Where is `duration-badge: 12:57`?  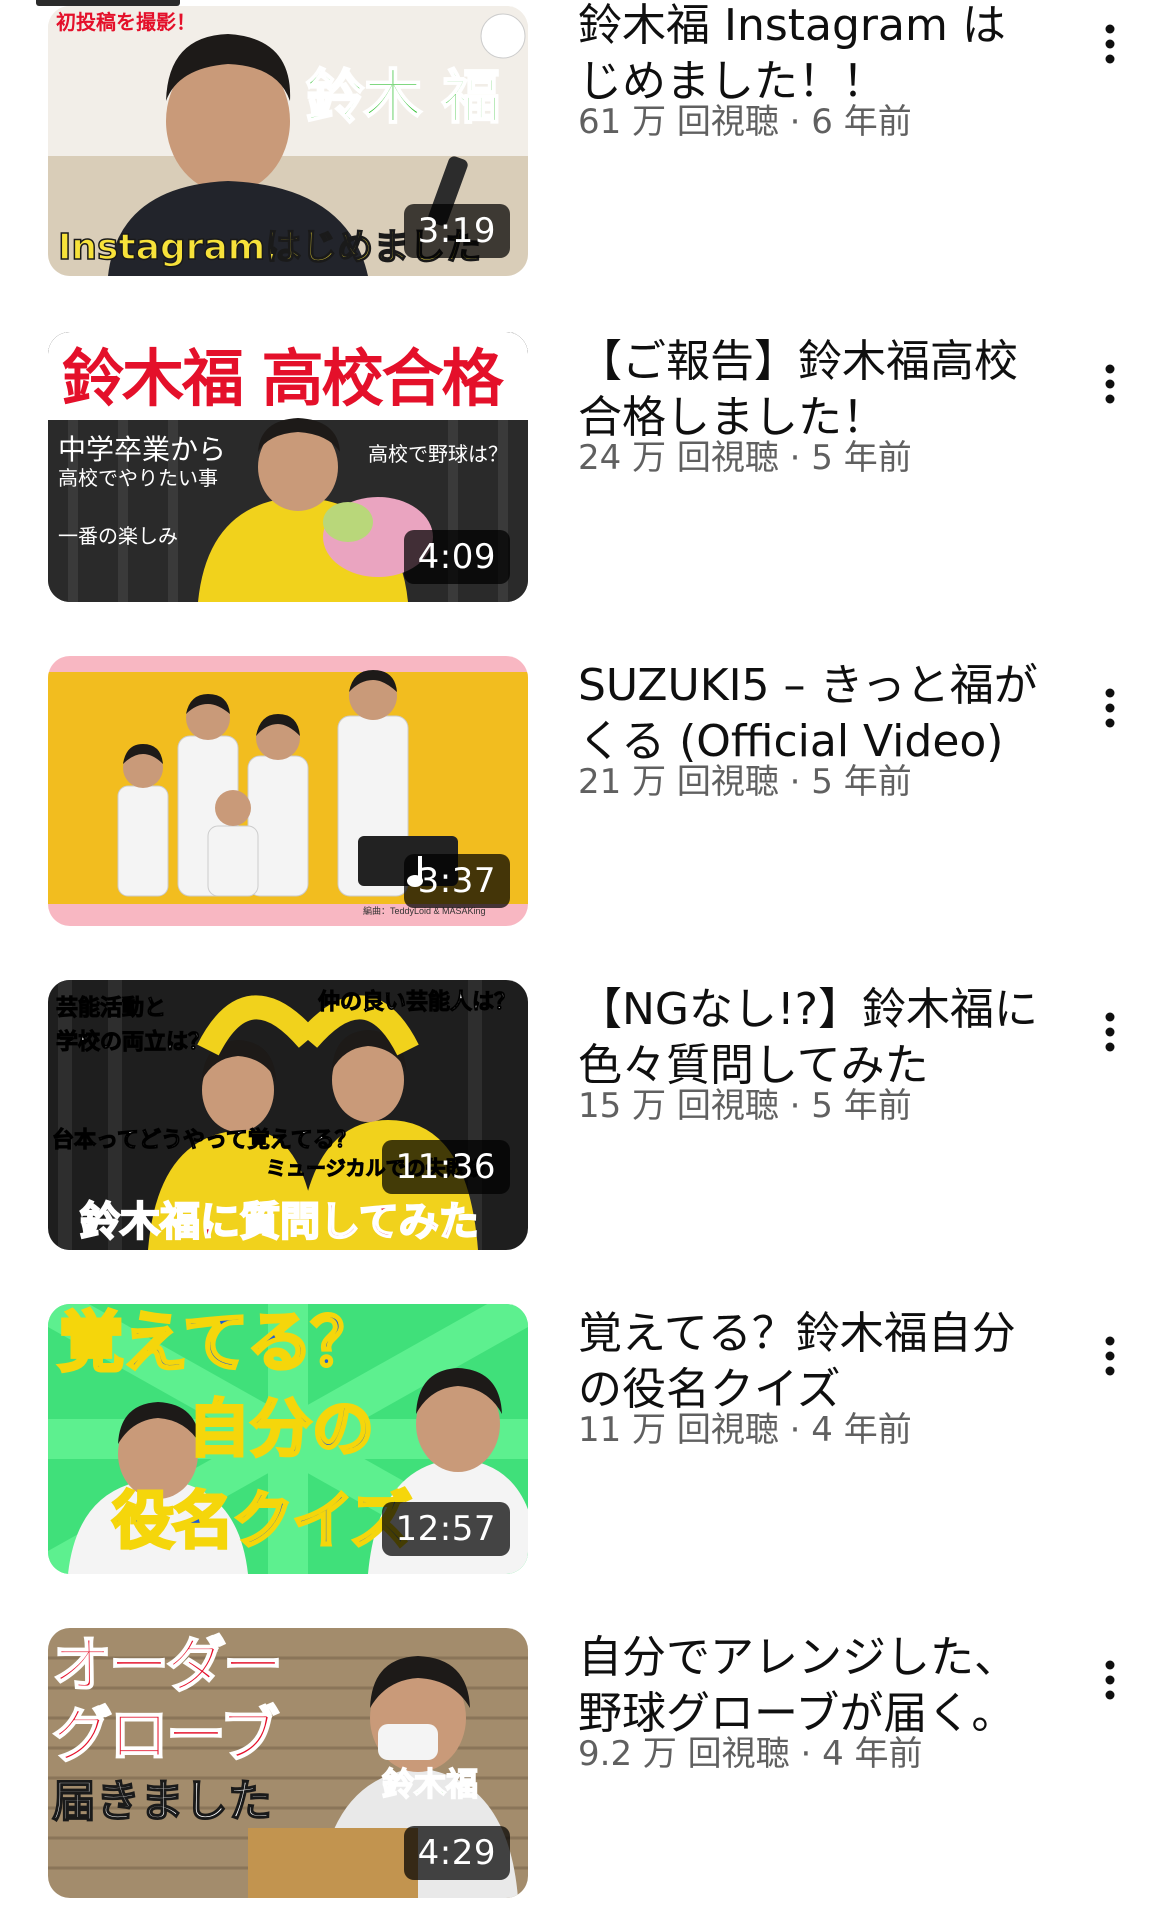
duration-badge: 12:57 is located at coordinates (445, 1529).